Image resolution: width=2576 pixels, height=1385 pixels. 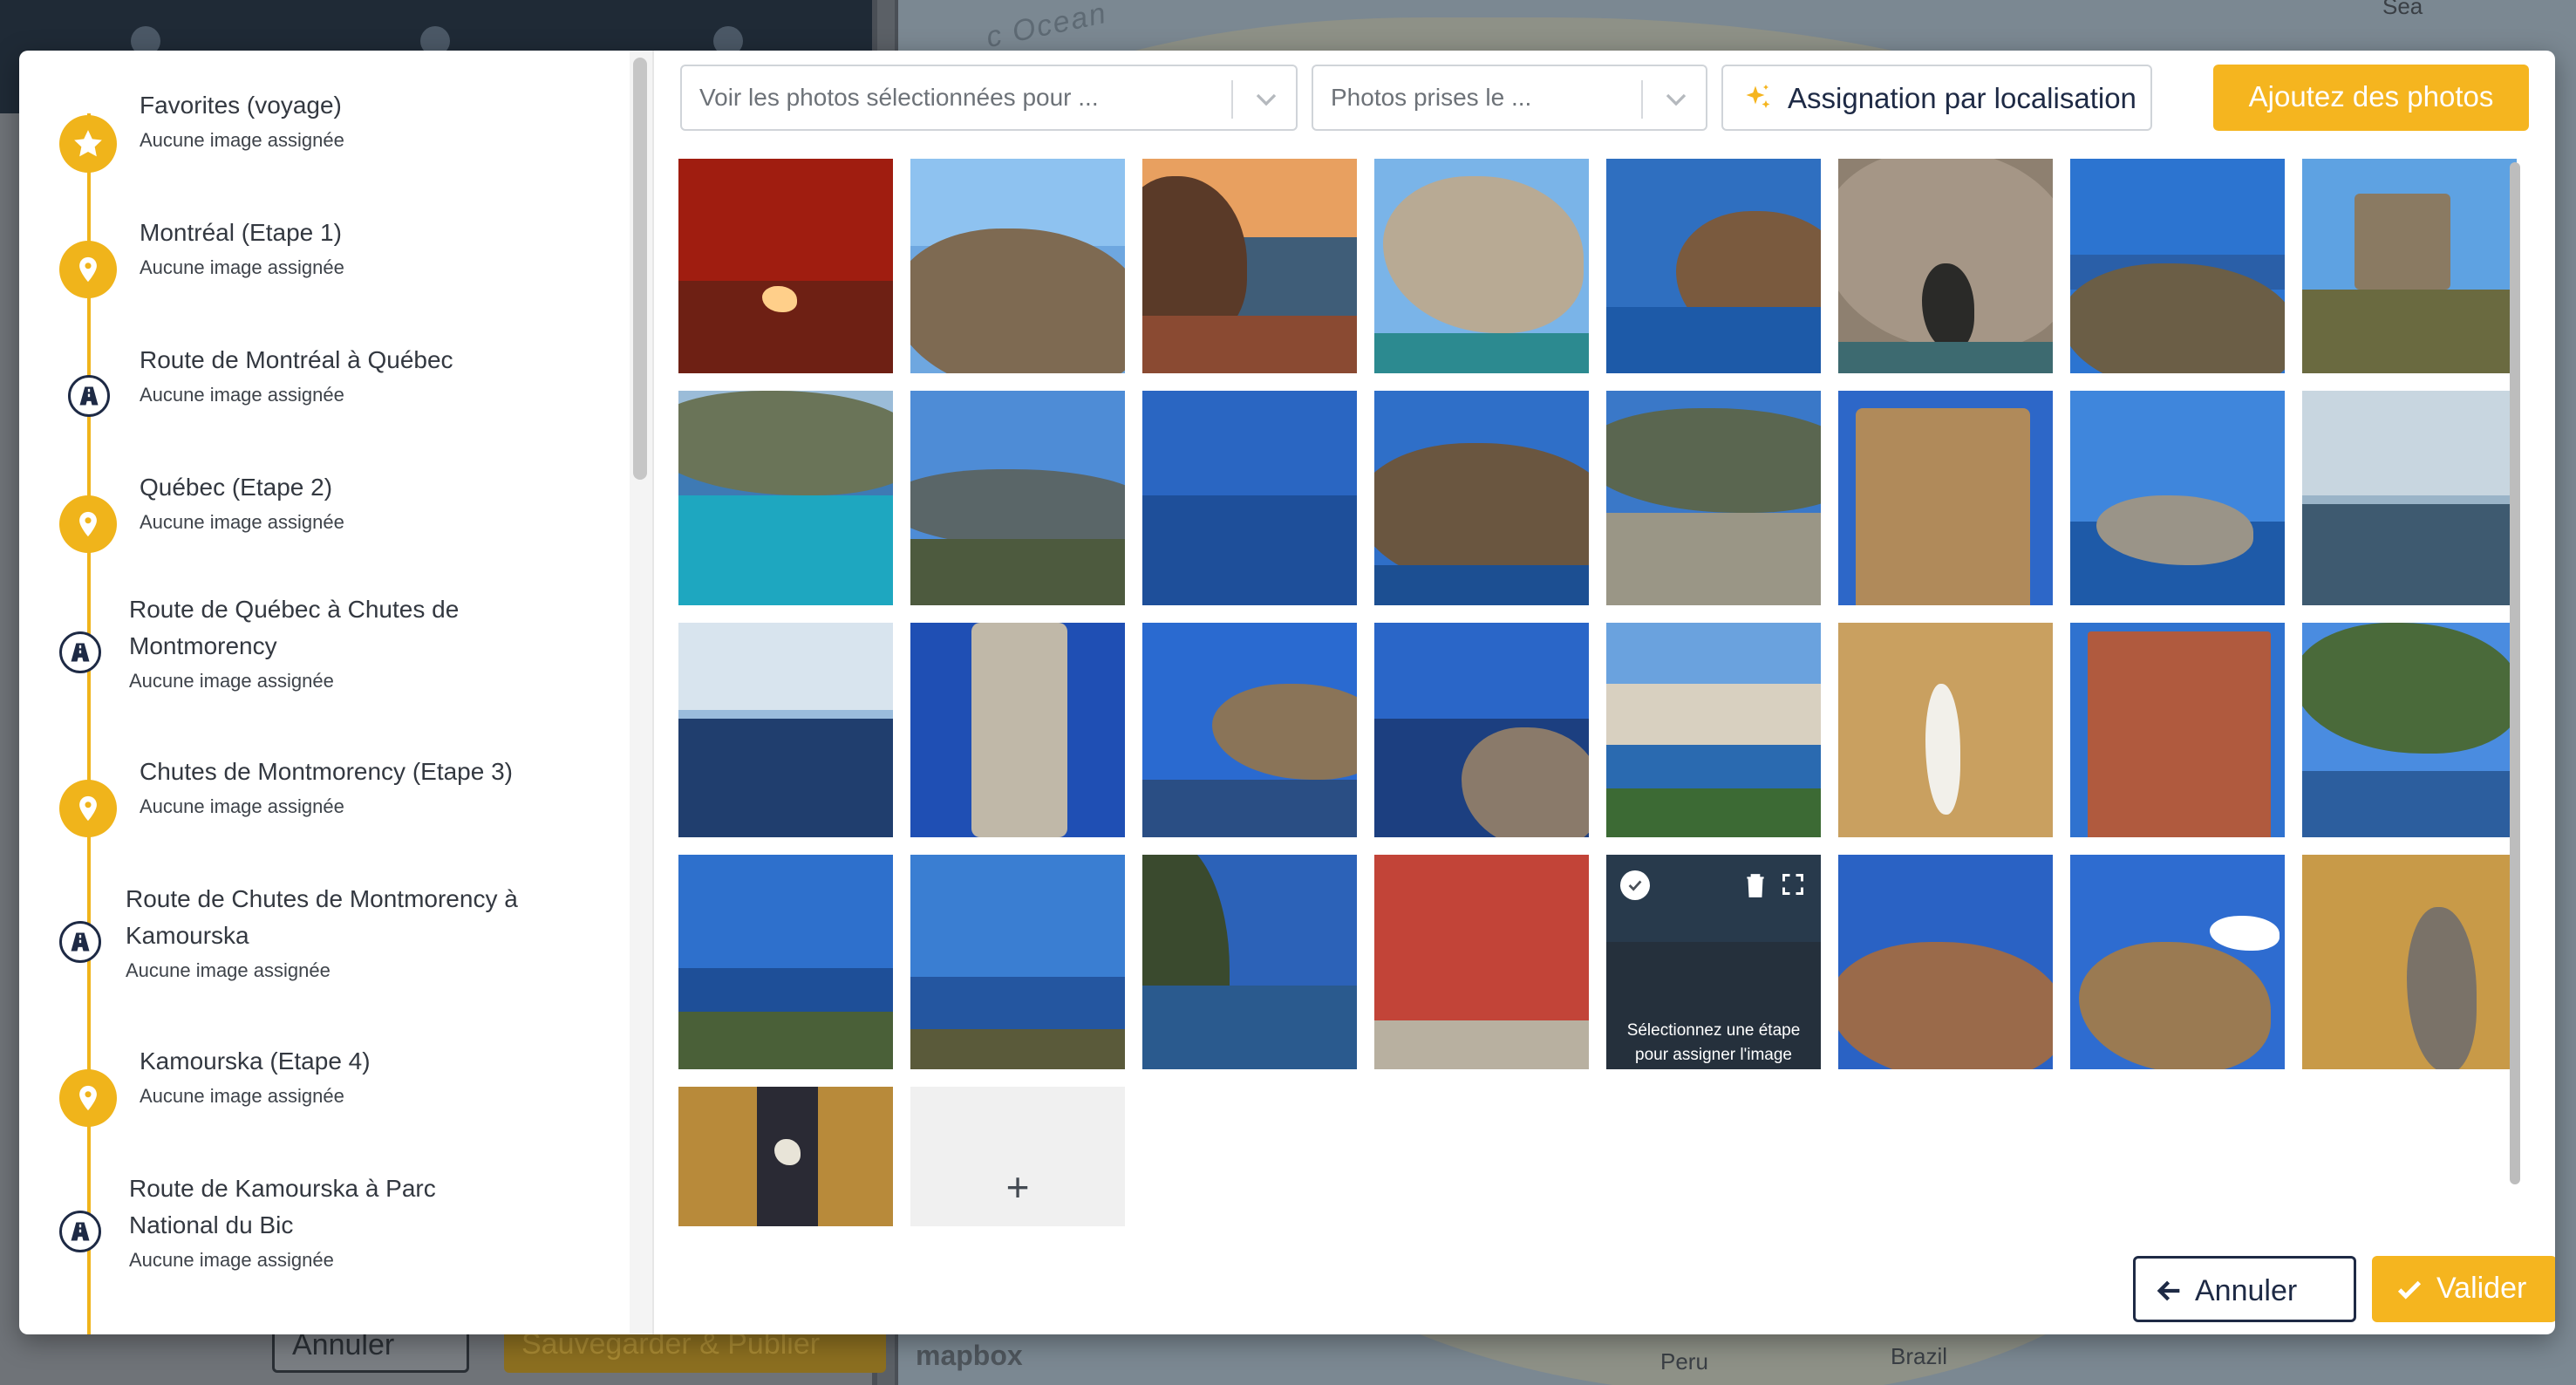 I want to click on sidebar-item-title: Route de Québec à Chutes de, so click(x=294, y=610).